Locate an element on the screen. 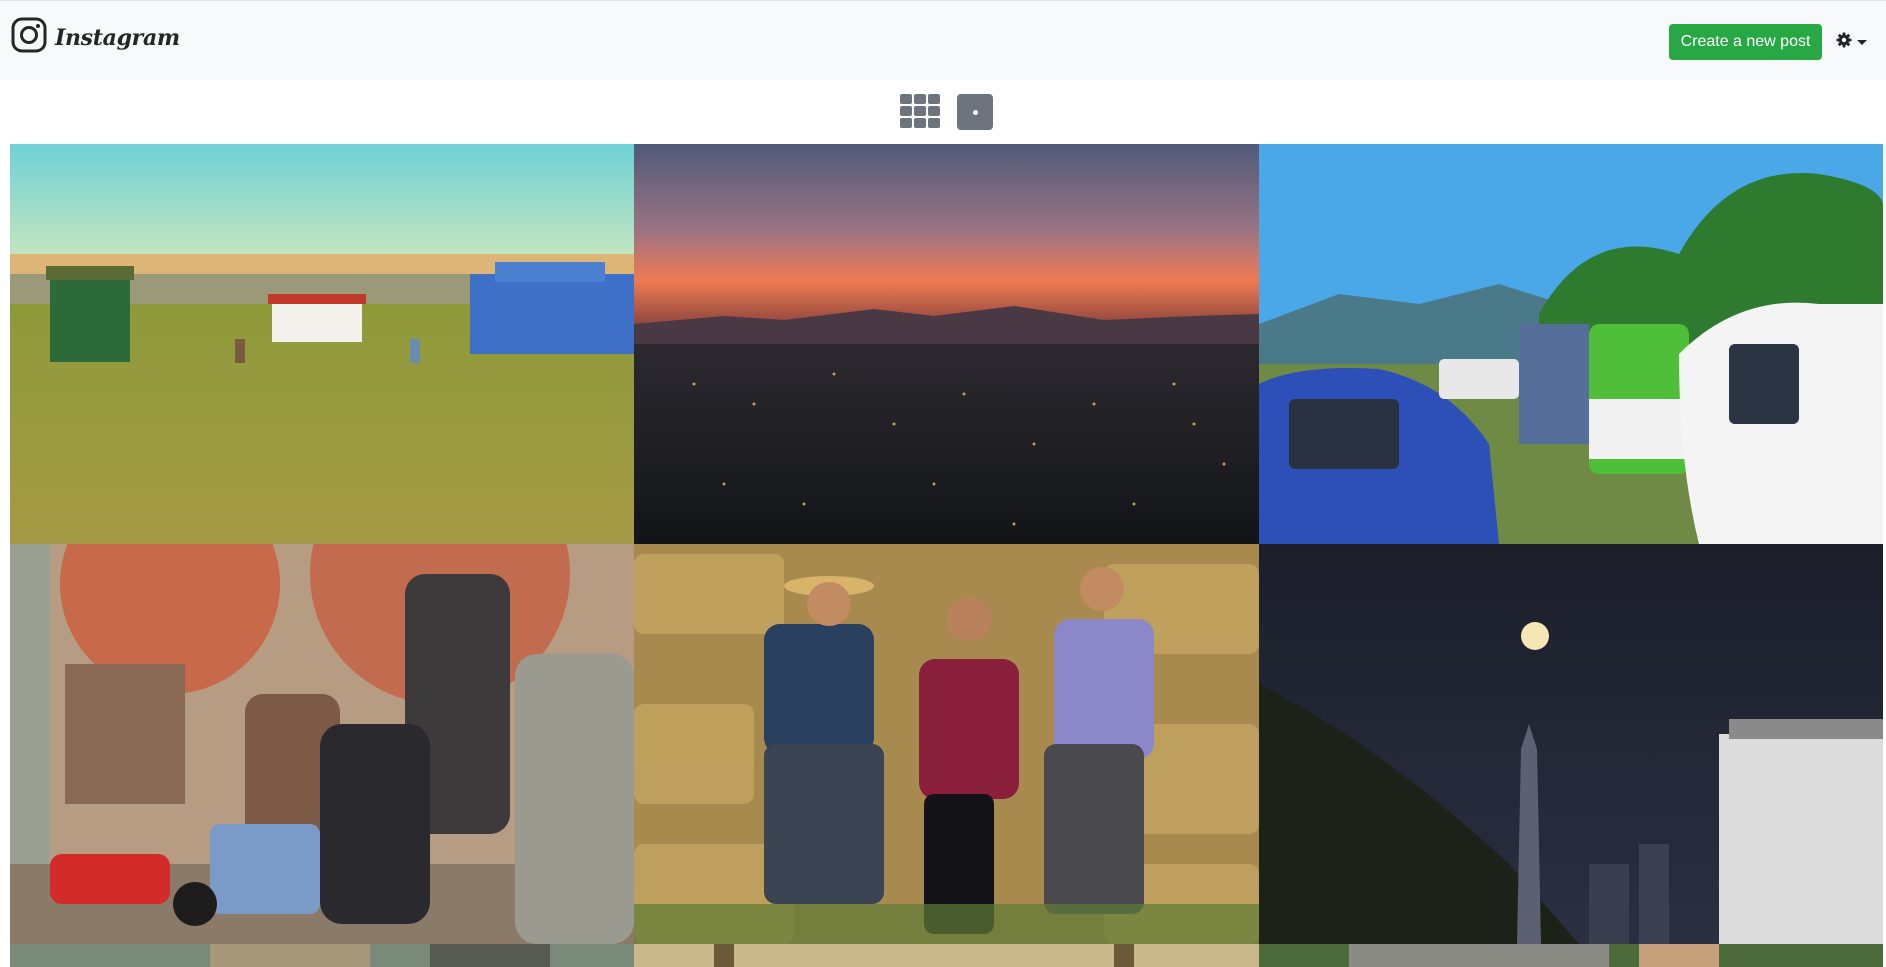 The image size is (1886, 967). square-icon is located at coordinates (975, 112).